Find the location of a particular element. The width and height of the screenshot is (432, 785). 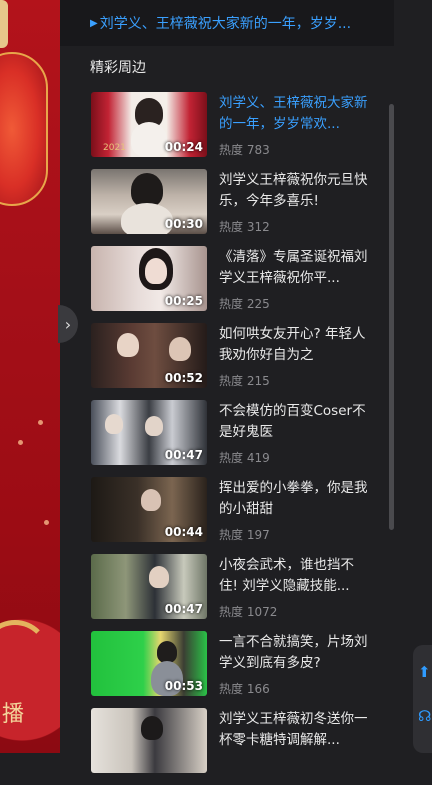

gold-arc-decoration is located at coordinates (25, 655).